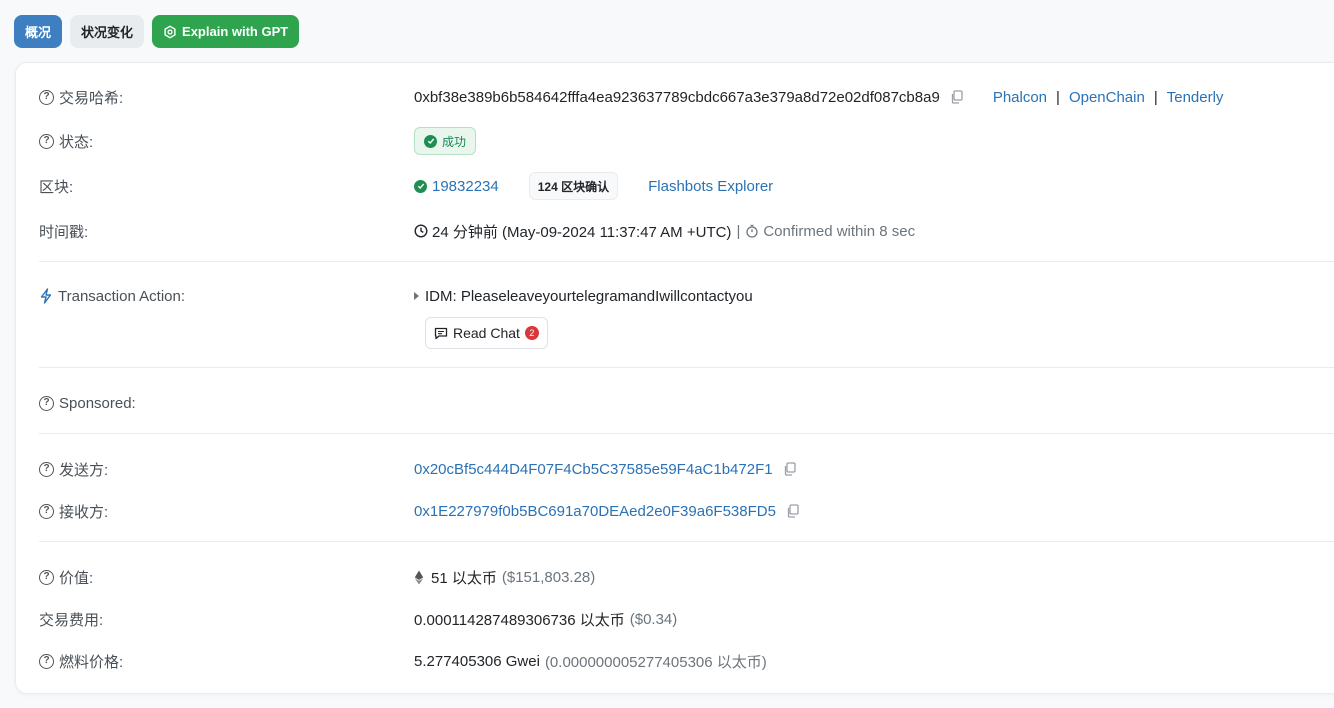 The image size is (1334, 708). What do you see at coordinates (122, 296) in the screenshot?
I see `transaction-action-label: Transaction Action:` at bounding box center [122, 296].